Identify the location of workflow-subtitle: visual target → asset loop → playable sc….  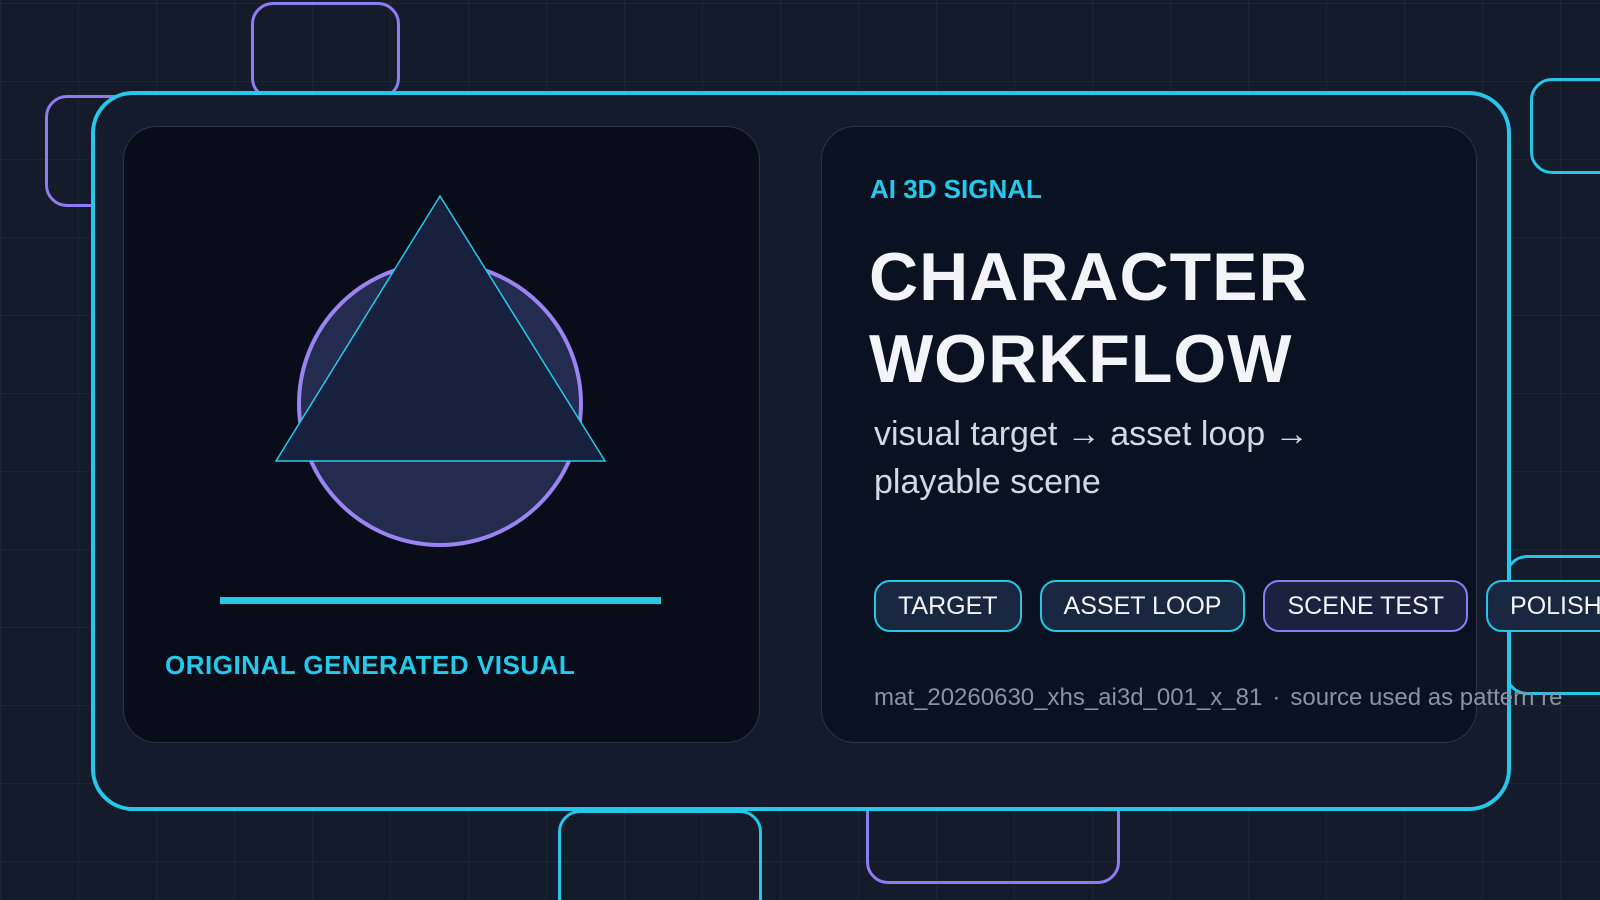
(1091, 458).